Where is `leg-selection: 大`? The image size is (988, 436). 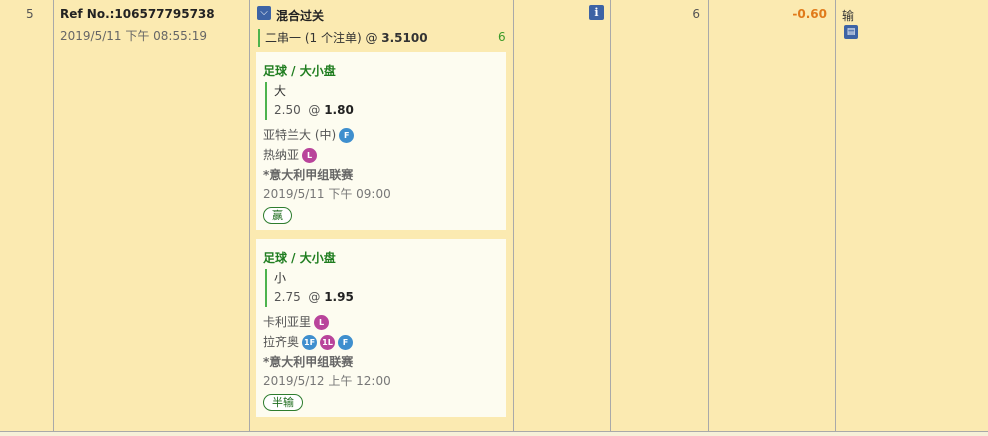
leg-selection: 大 is located at coordinates (280, 91).